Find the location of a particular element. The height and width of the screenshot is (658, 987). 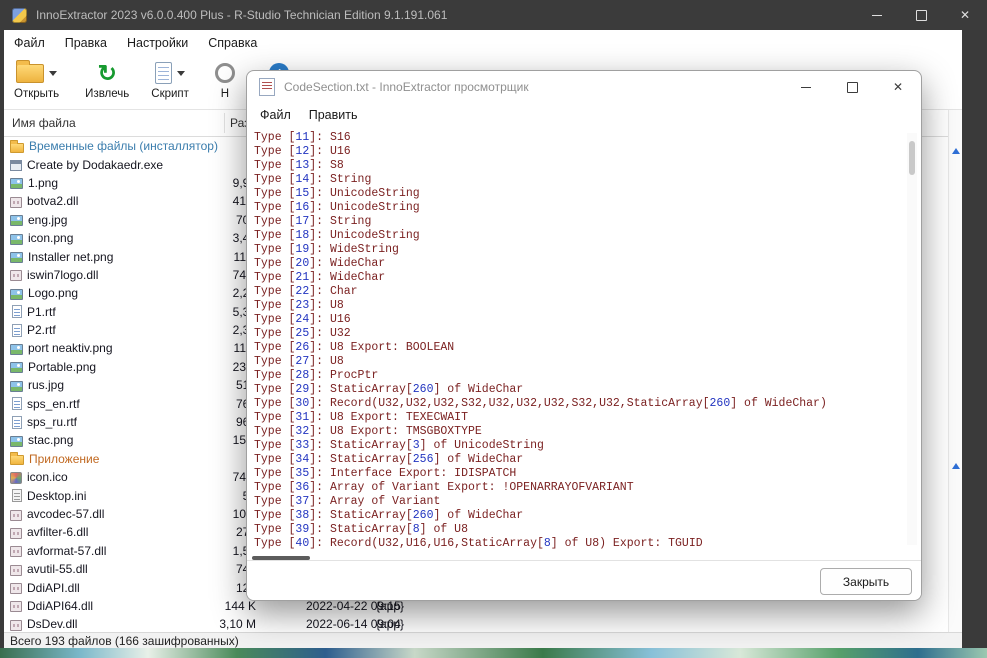

file-size: 2,23 is located at coordinates (244, 293).